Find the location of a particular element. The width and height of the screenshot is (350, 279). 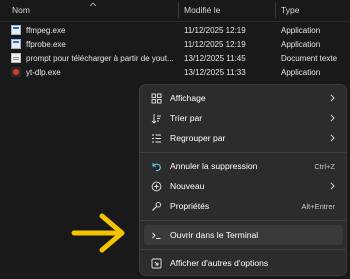

text-file-icon is located at coordinates (16, 58).